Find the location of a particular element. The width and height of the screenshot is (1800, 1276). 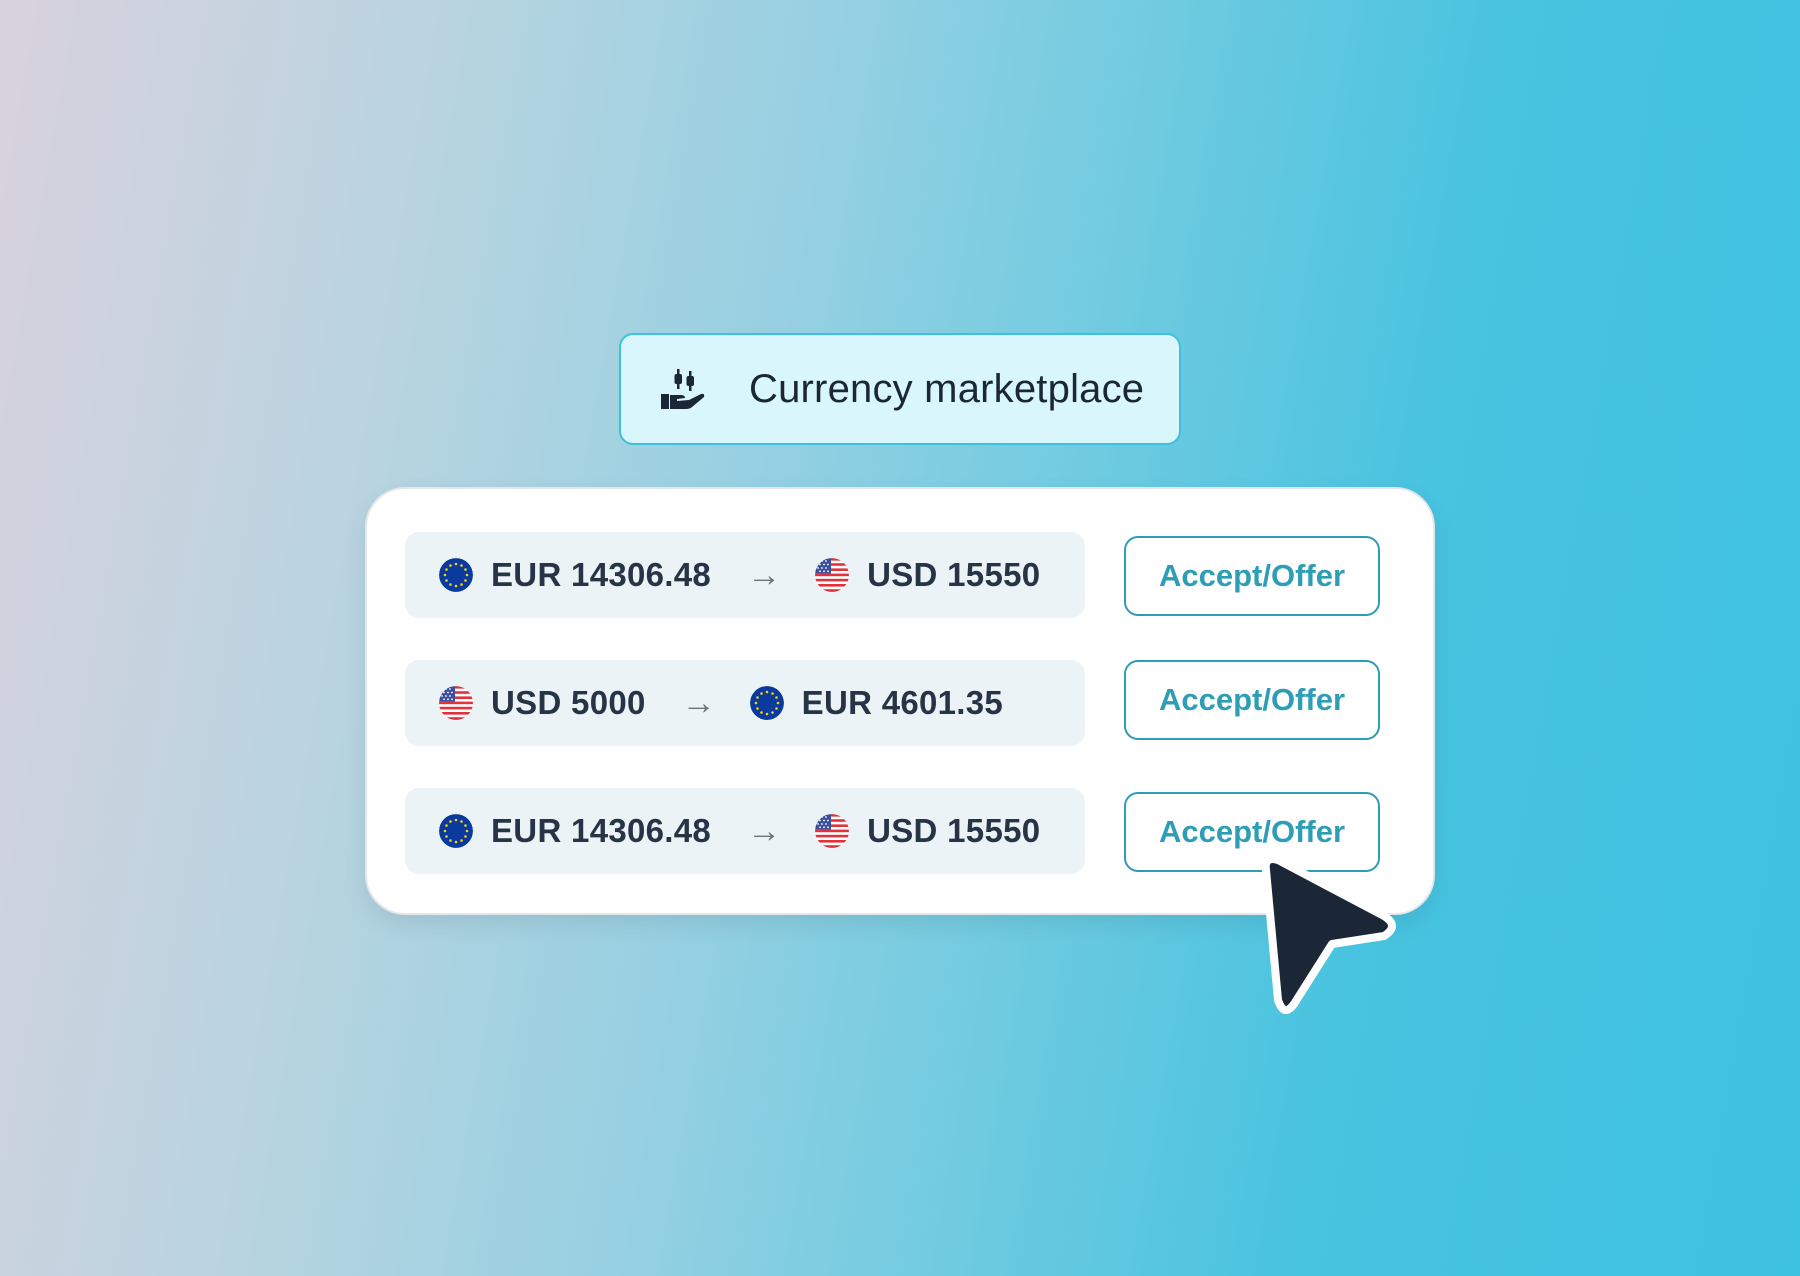

currency-marketplace-header: Currency marketplace is located at coordinates (900, 389).